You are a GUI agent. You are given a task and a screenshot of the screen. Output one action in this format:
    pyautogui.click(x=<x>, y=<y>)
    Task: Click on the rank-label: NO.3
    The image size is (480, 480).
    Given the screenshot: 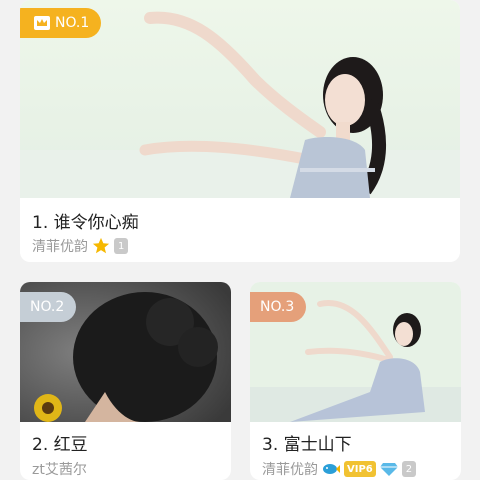 What is the action you would take?
    pyautogui.click(x=277, y=307)
    